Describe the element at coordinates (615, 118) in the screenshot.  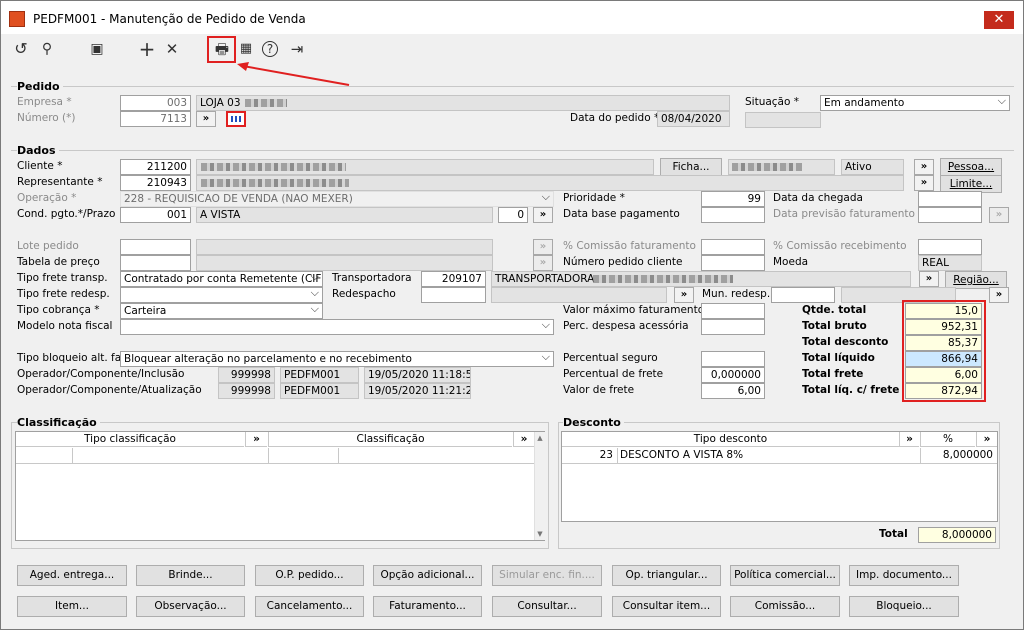
I see `data-pedido-label: Data do pedido *` at that location.